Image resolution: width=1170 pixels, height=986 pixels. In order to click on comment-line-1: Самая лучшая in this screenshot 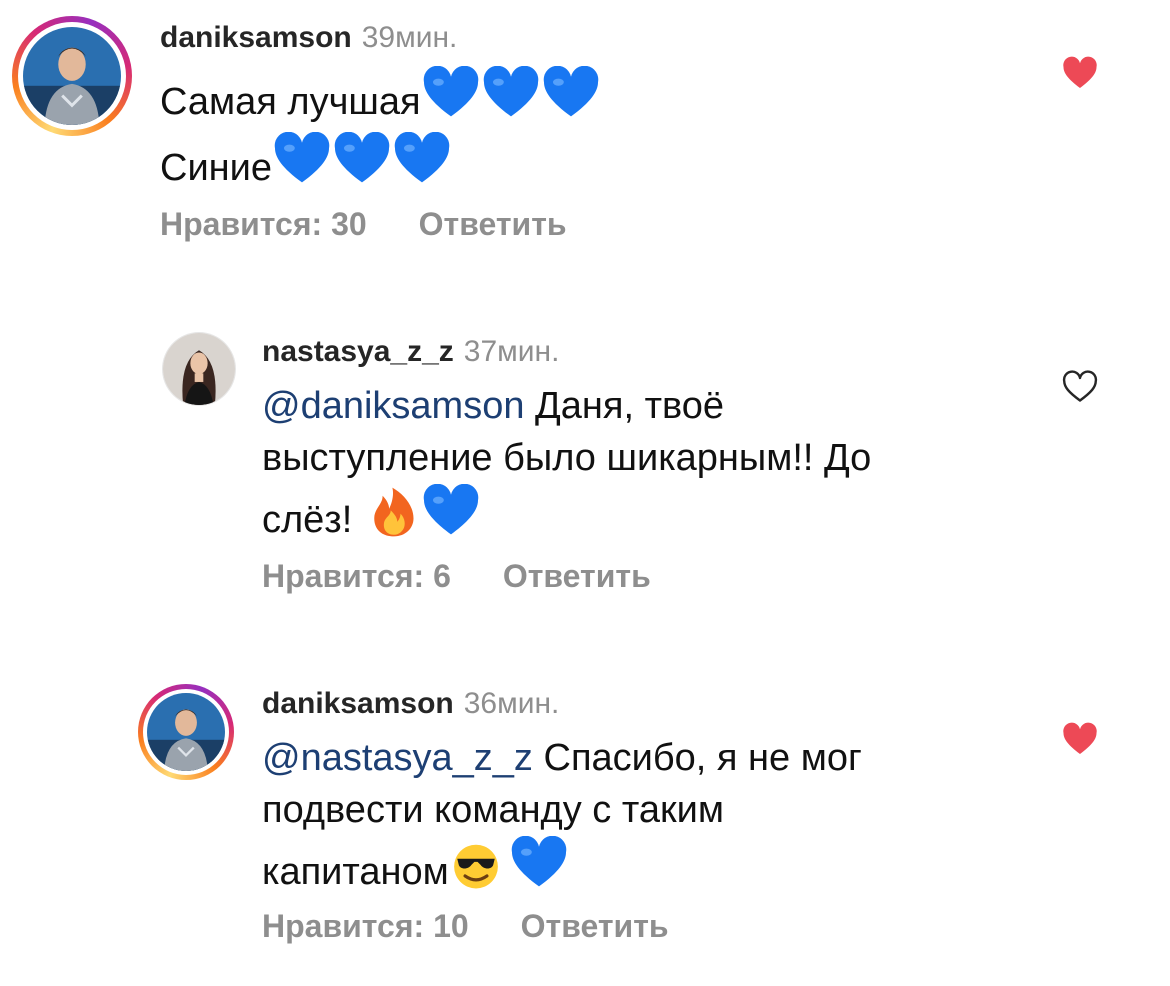, I will do `click(380, 99)`.